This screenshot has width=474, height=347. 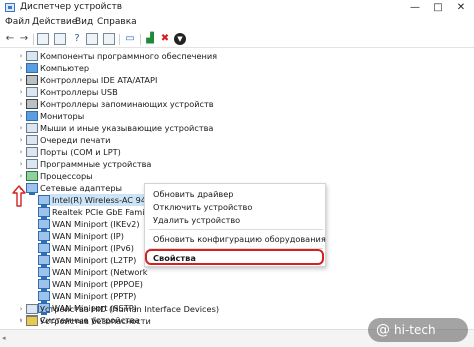 What do you see at coordinates (24, 39) in the screenshot?
I see `forward-arrow-icon: →` at bounding box center [24, 39].